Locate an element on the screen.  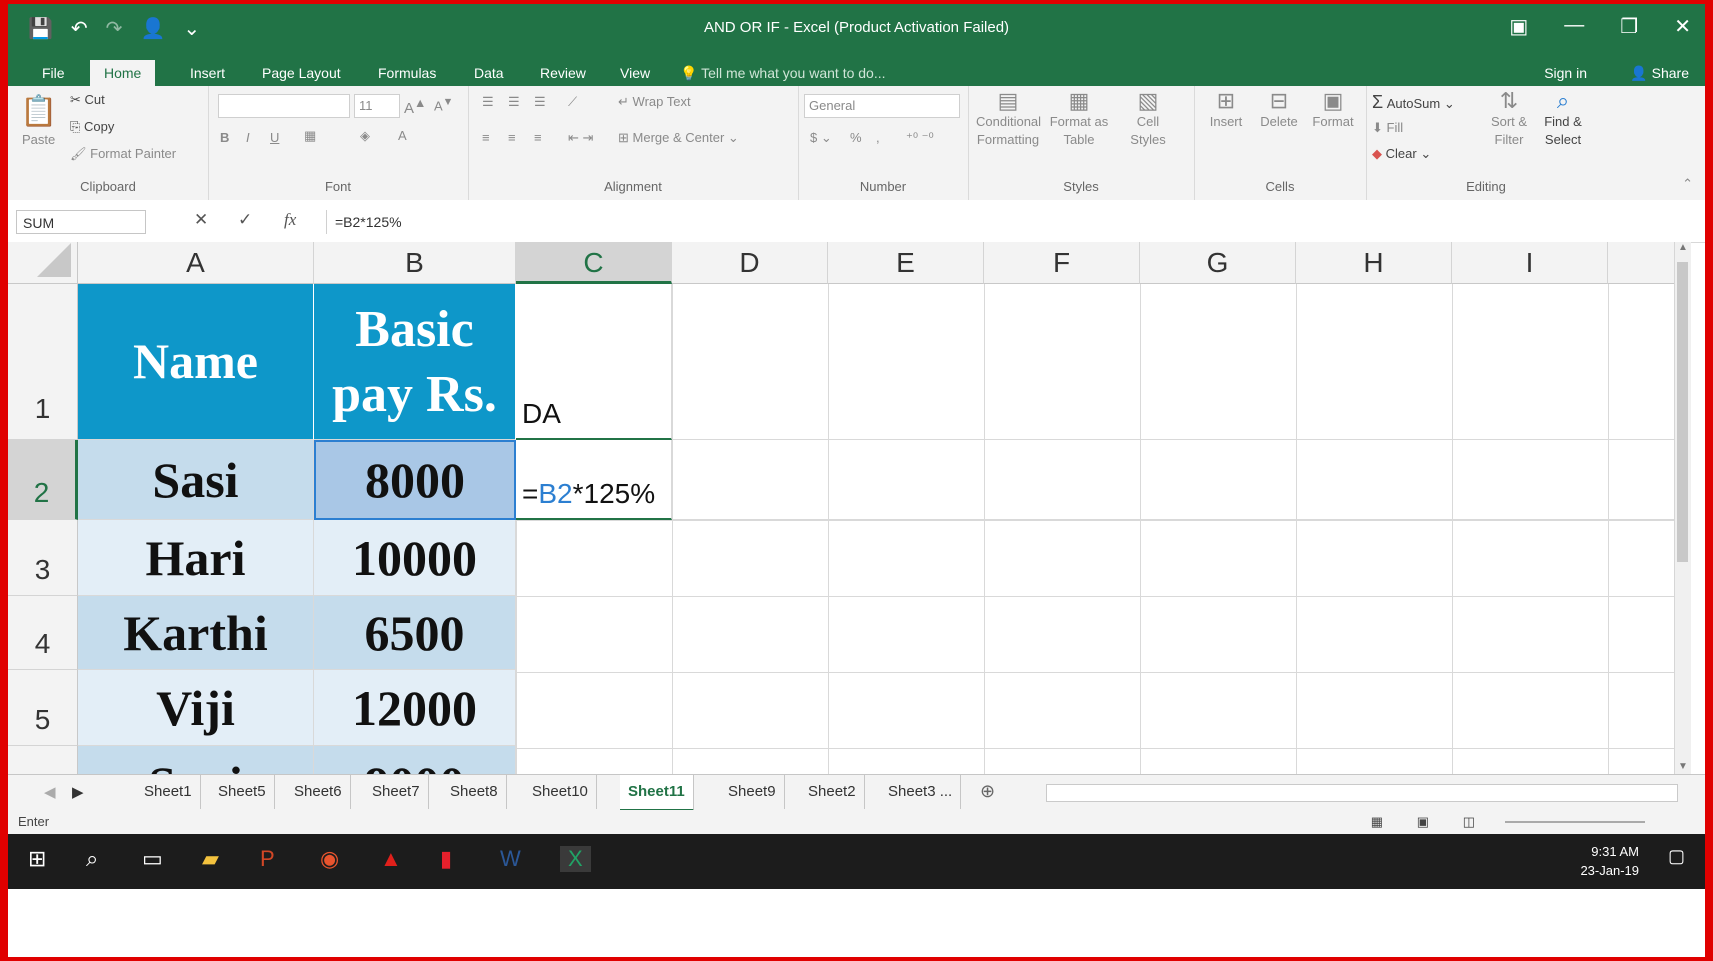
cell-b3: 10000 is located at coordinates (415, 558).